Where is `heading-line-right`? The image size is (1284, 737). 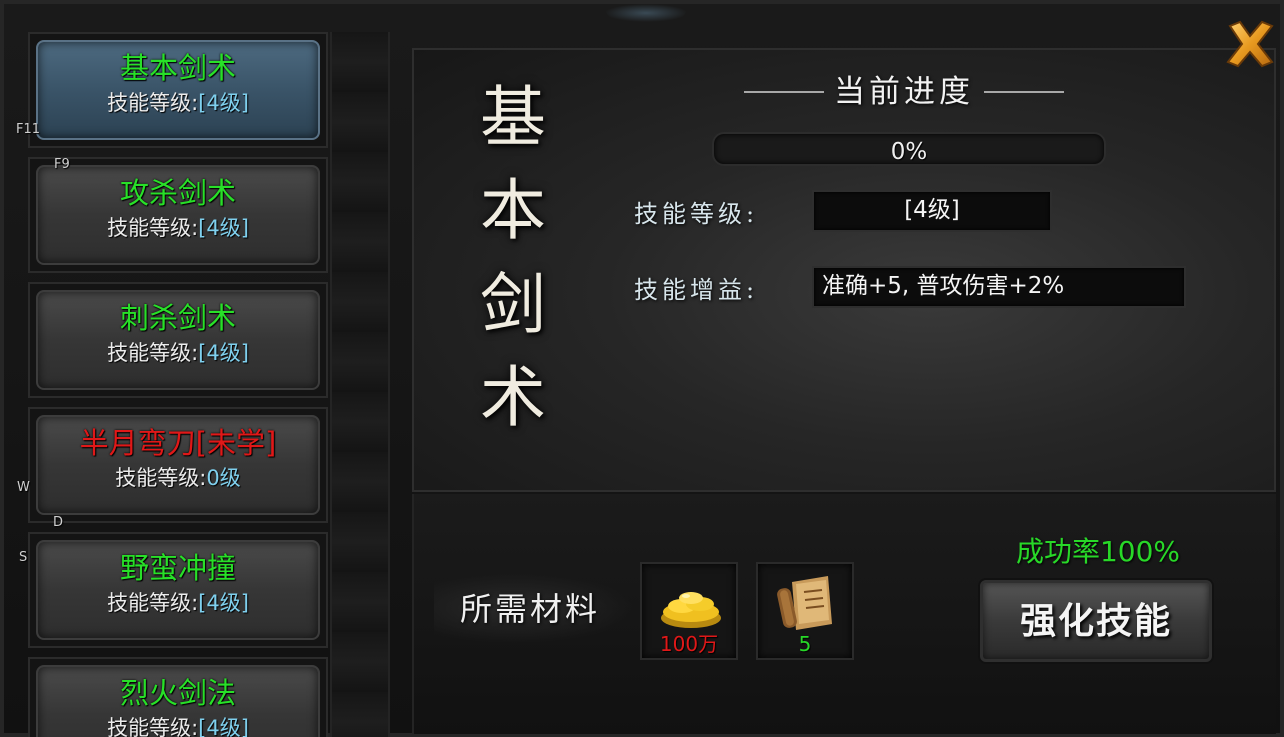
heading-line-right is located at coordinates (1024, 92).